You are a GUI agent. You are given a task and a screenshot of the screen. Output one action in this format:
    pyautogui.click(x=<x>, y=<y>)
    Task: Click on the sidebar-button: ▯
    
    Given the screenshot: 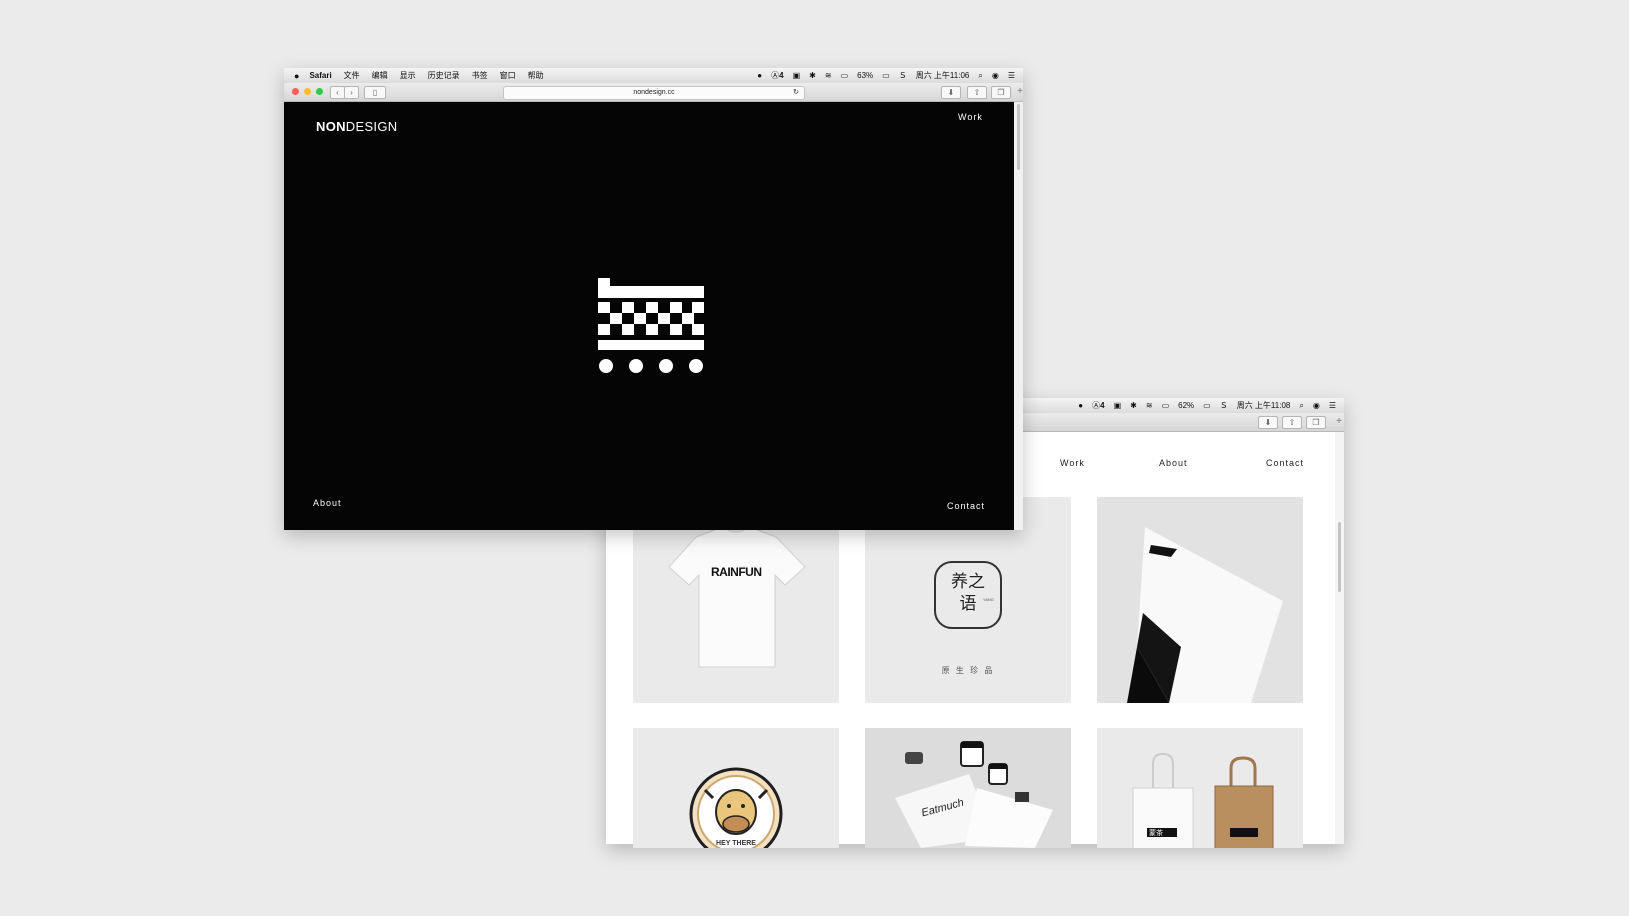 What is the action you would take?
    pyautogui.click(x=375, y=92)
    